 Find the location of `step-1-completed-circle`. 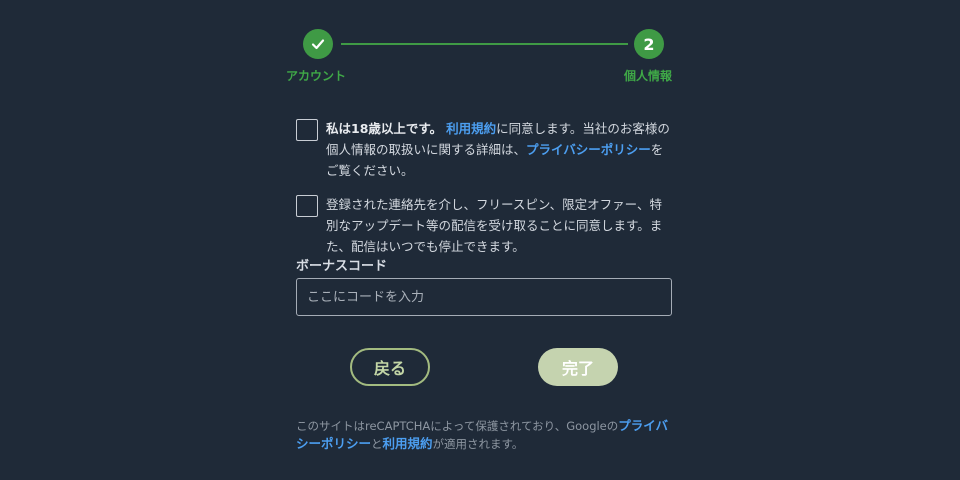

step-1-completed-circle is located at coordinates (318, 44).